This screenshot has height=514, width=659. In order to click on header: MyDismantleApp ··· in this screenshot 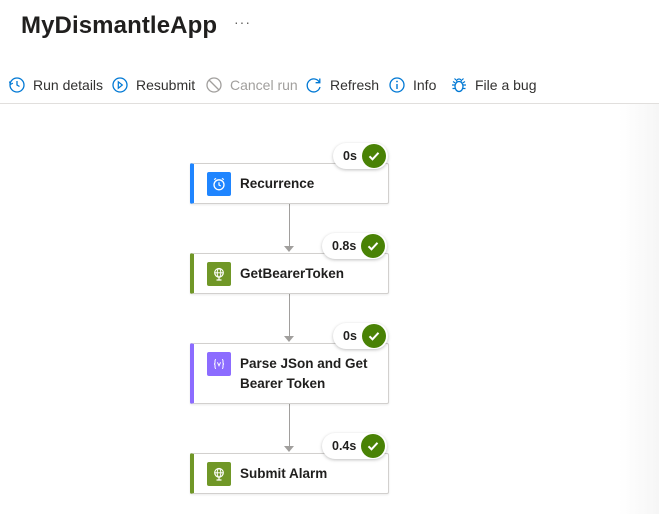, I will do `click(329, 29)`.